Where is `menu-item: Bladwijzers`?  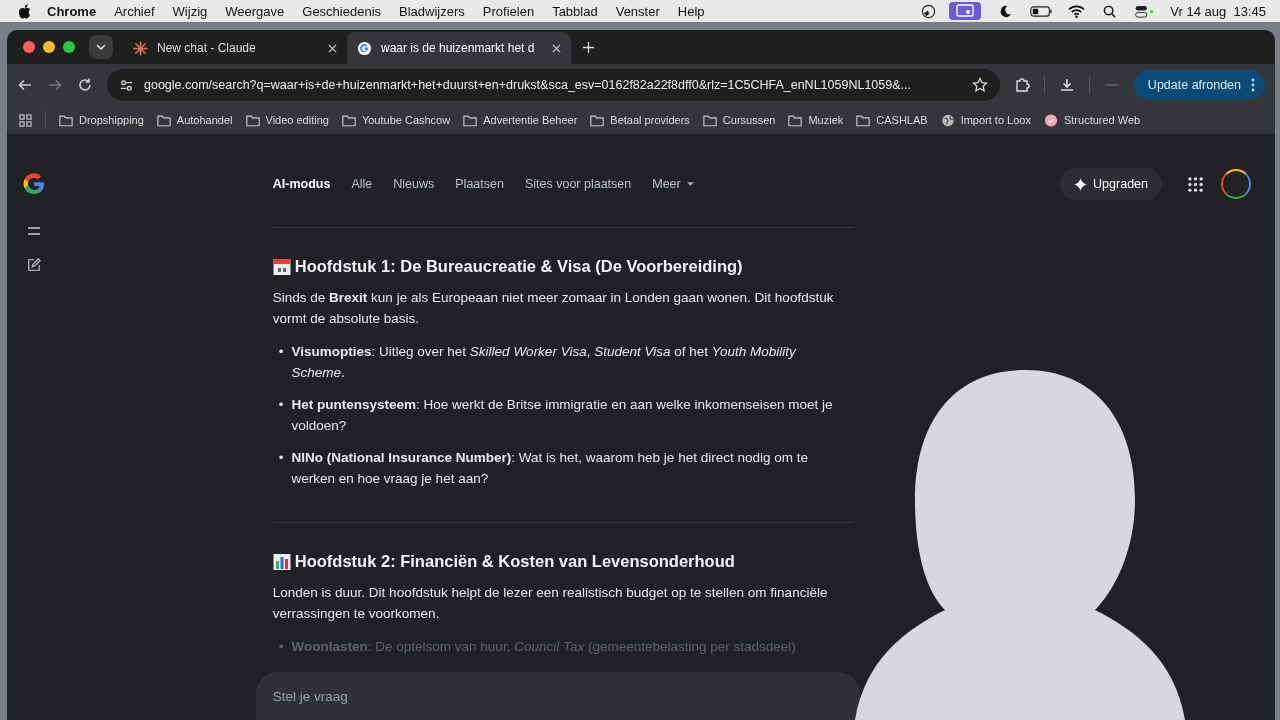 menu-item: Bladwijzers is located at coordinates (432, 11).